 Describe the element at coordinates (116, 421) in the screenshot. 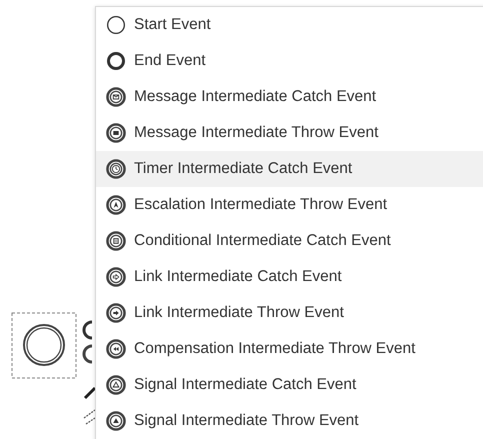

I see `signal-throw-event-icon` at that location.